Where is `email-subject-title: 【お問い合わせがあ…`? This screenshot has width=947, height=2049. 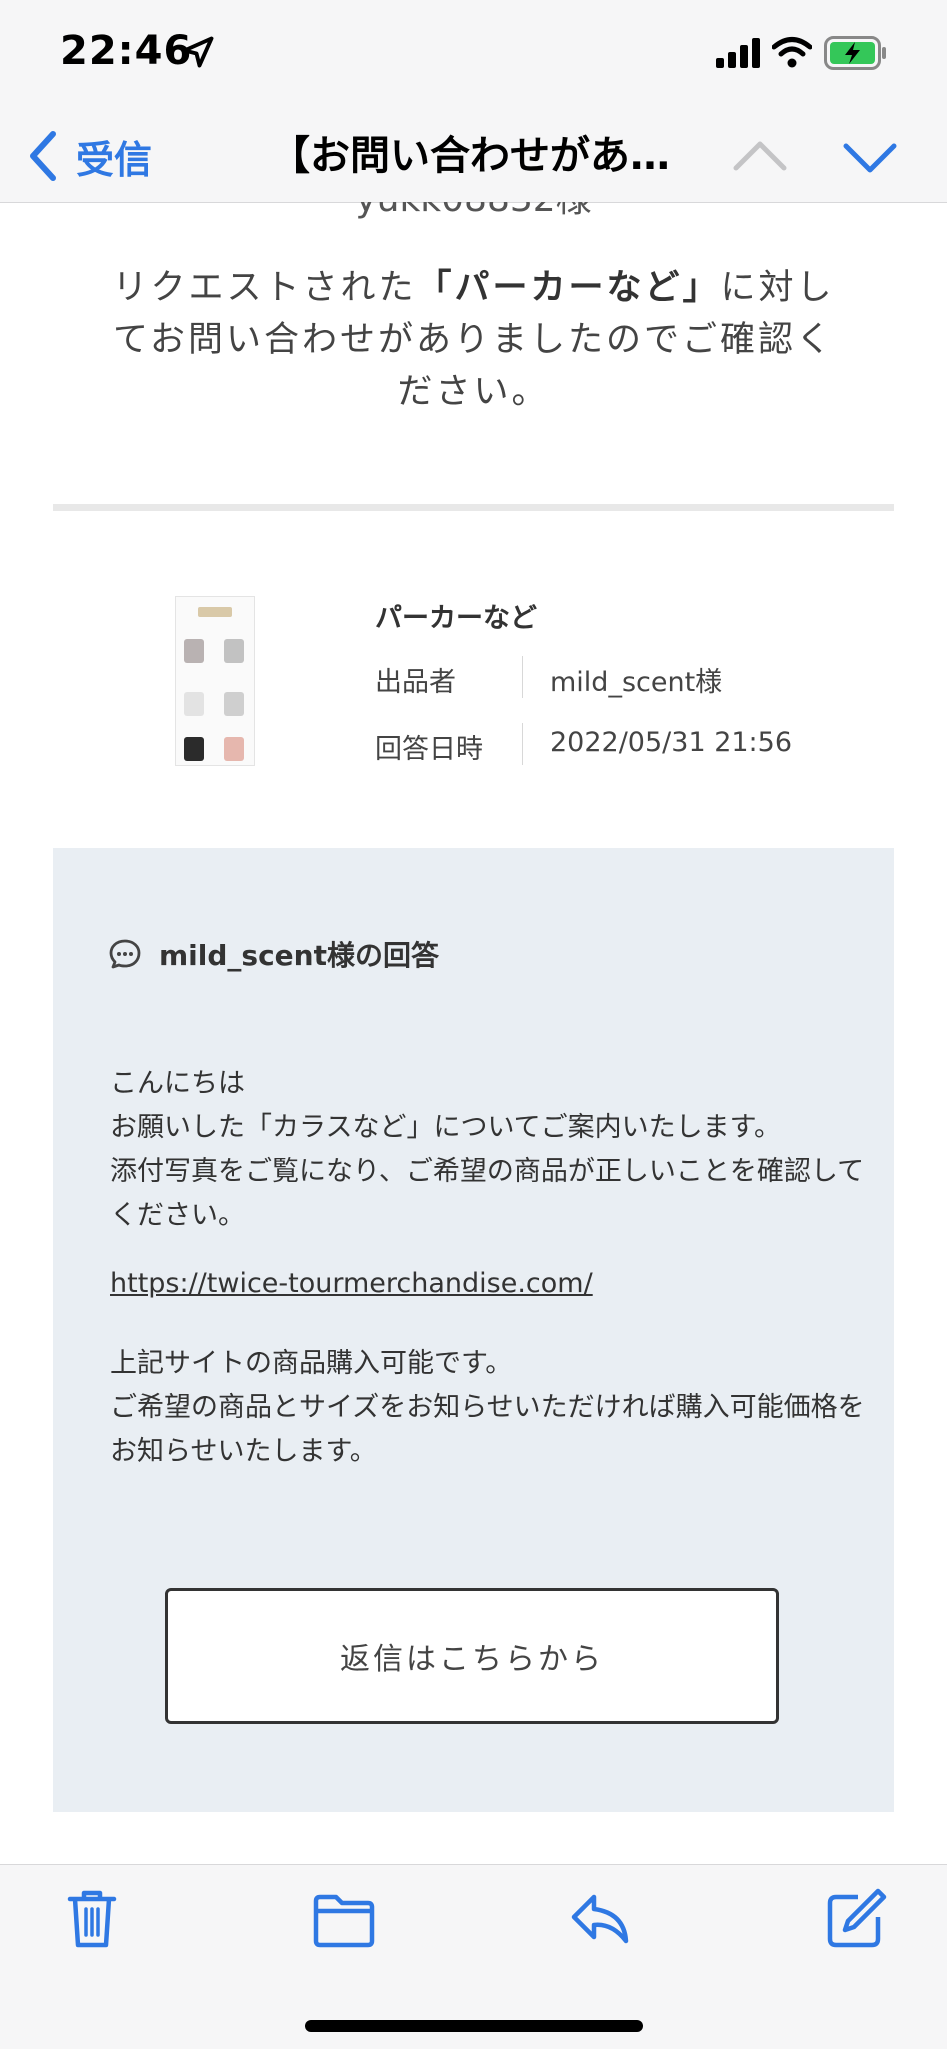 email-subject-title: 【お問い合わせがあ… is located at coordinates (470, 156).